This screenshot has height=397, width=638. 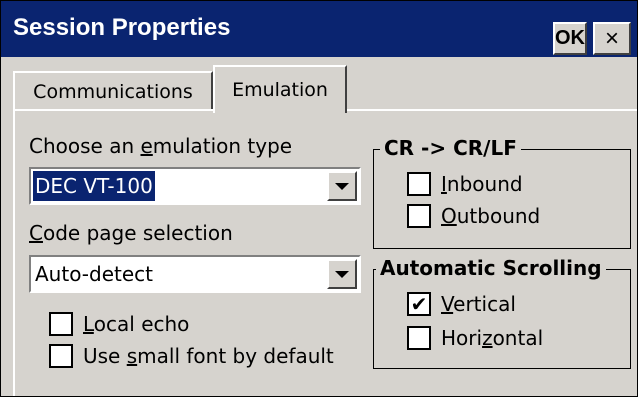 I want to click on code-page-dropdown-button, so click(x=342, y=274).